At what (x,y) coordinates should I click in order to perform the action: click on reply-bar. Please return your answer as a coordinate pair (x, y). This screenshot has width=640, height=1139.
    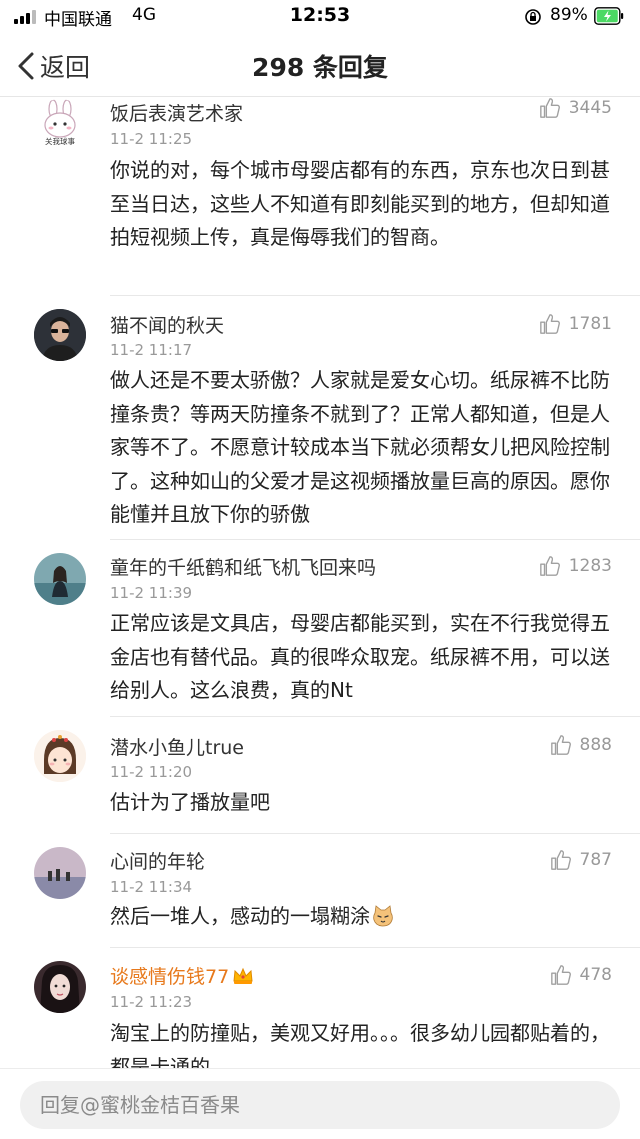
    Looking at the image, I should click on (320, 1103).